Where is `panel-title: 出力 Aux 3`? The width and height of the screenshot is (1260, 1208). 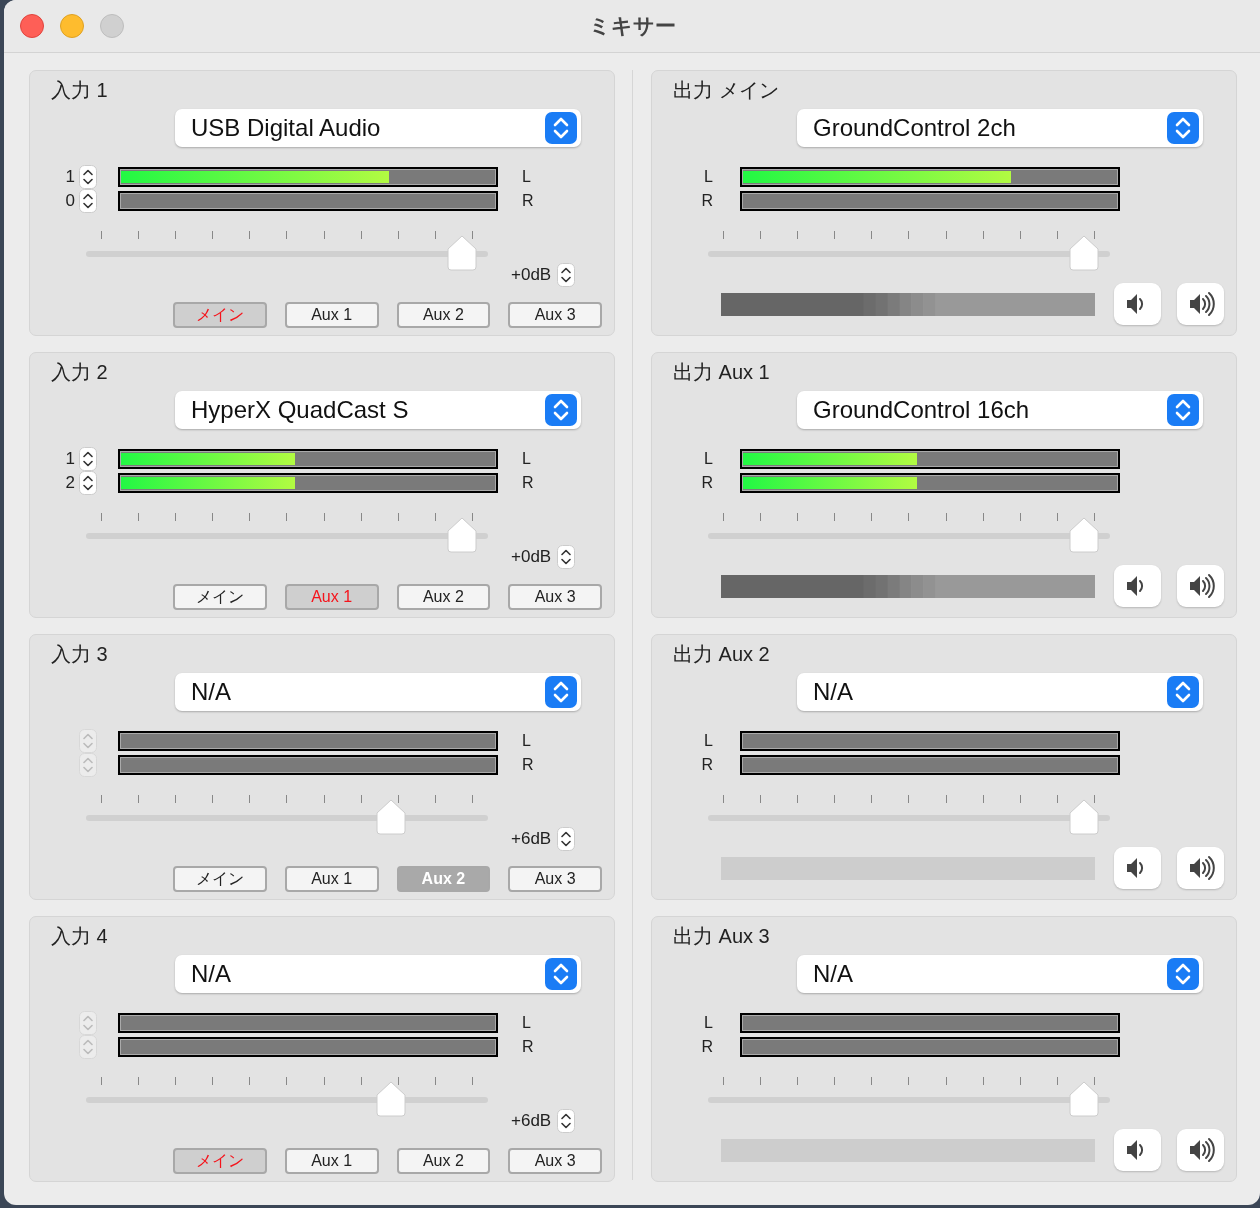
panel-title: 出力 Aux 3 is located at coordinates (722, 936).